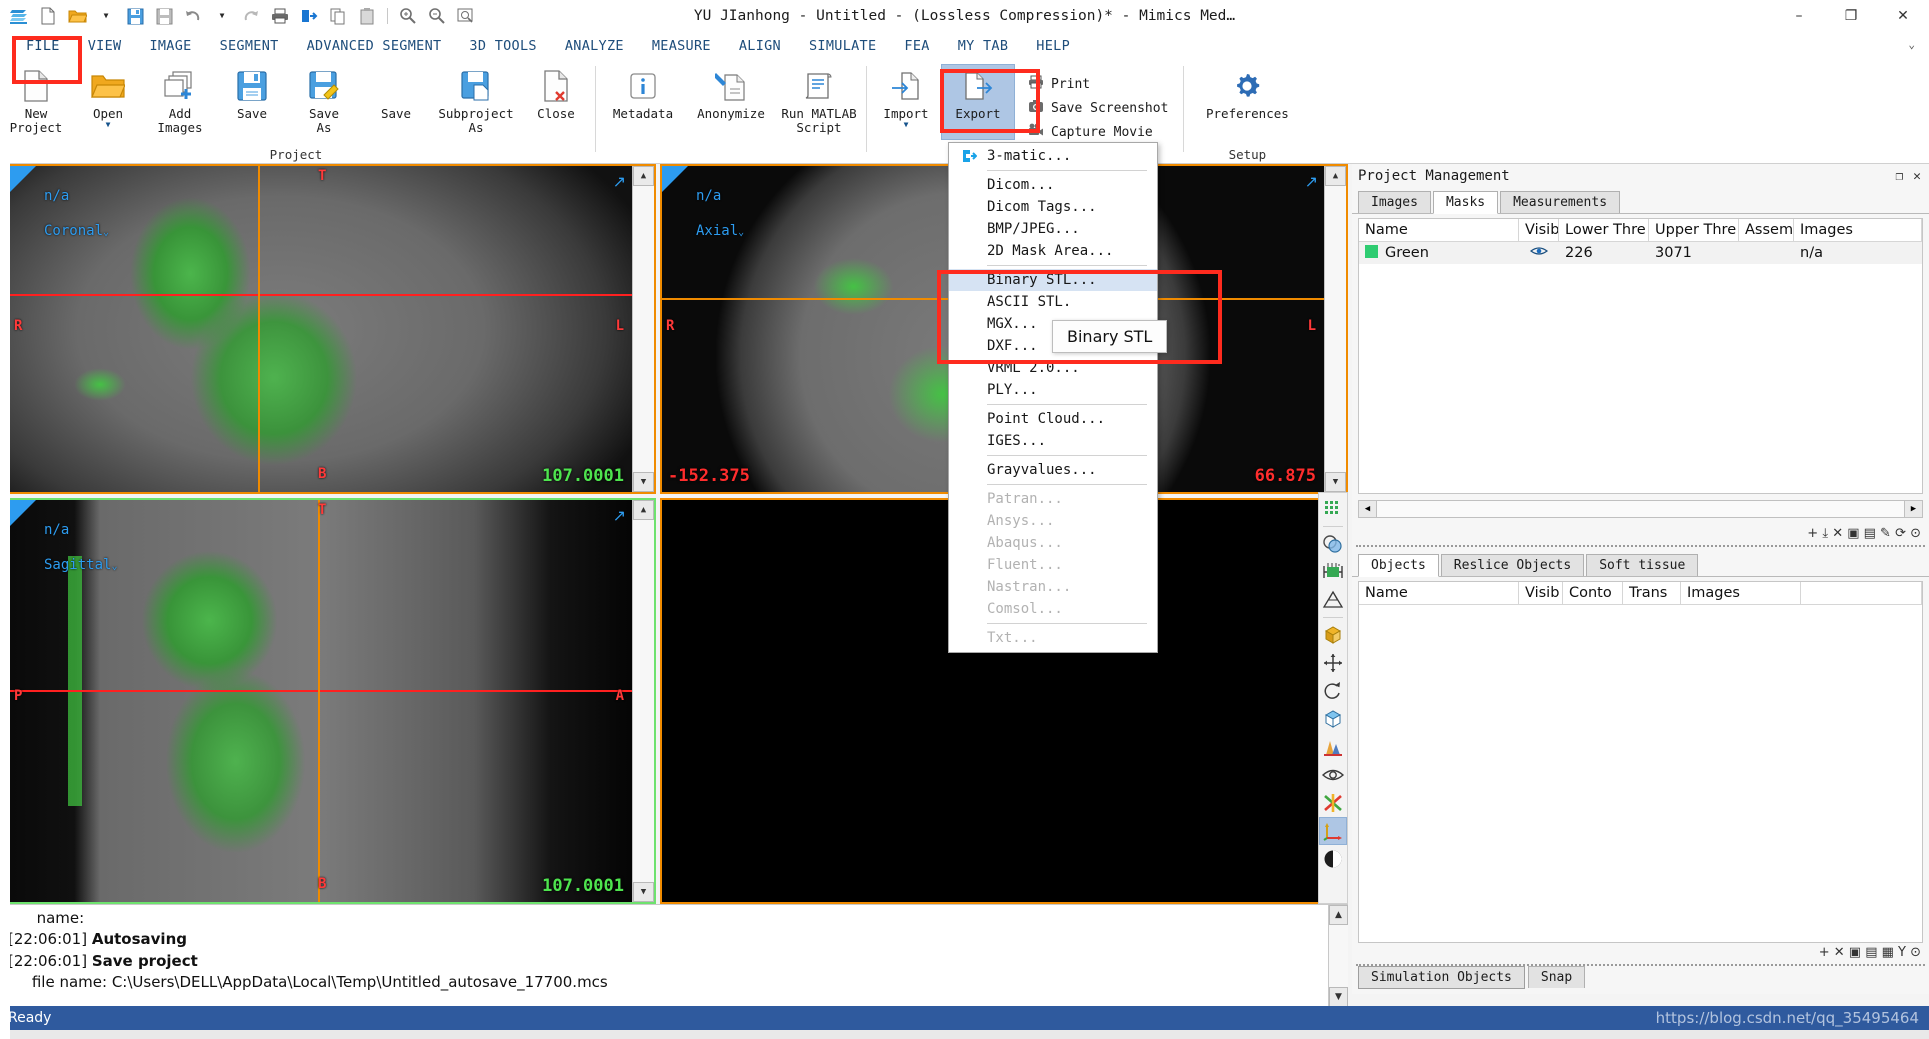 The width and height of the screenshot is (1929, 1039). Describe the element at coordinates (1371, 251) in the screenshot. I see `mask-color-swatch` at that location.